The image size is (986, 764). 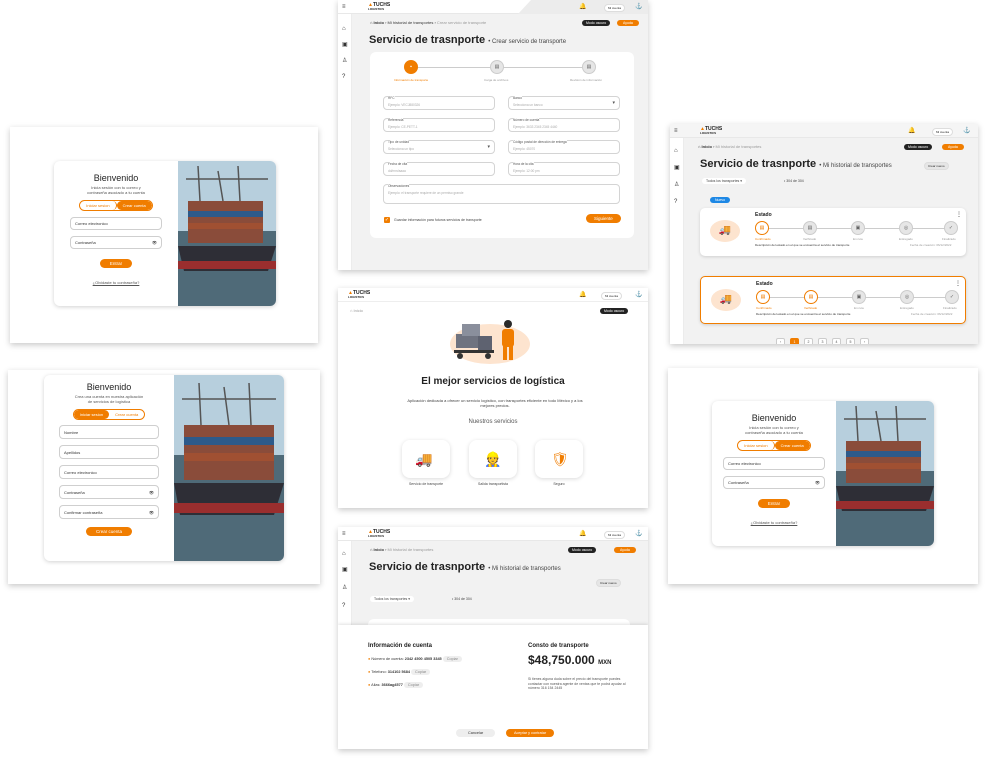 What do you see at coordinates (439, 169) in the screenshot?
I see `date-input: Fecha de cita dd/mm/aaaa` at bounding box center [439, 169].